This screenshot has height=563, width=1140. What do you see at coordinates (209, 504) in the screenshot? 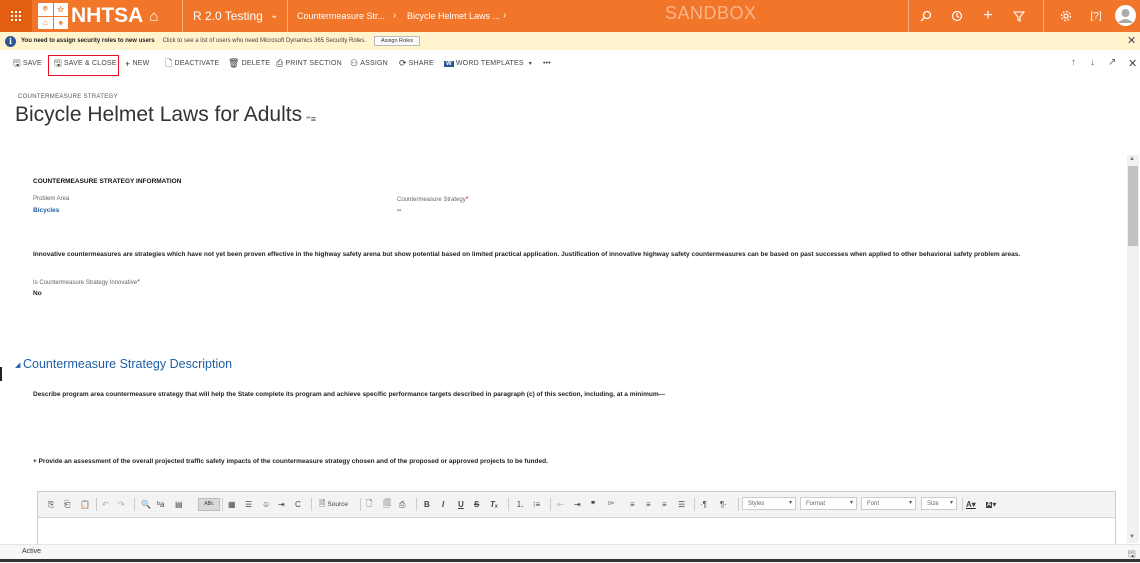
I see `spellcheck-icon: ᴬᴮᶜ` at bounding box center [209, 504].